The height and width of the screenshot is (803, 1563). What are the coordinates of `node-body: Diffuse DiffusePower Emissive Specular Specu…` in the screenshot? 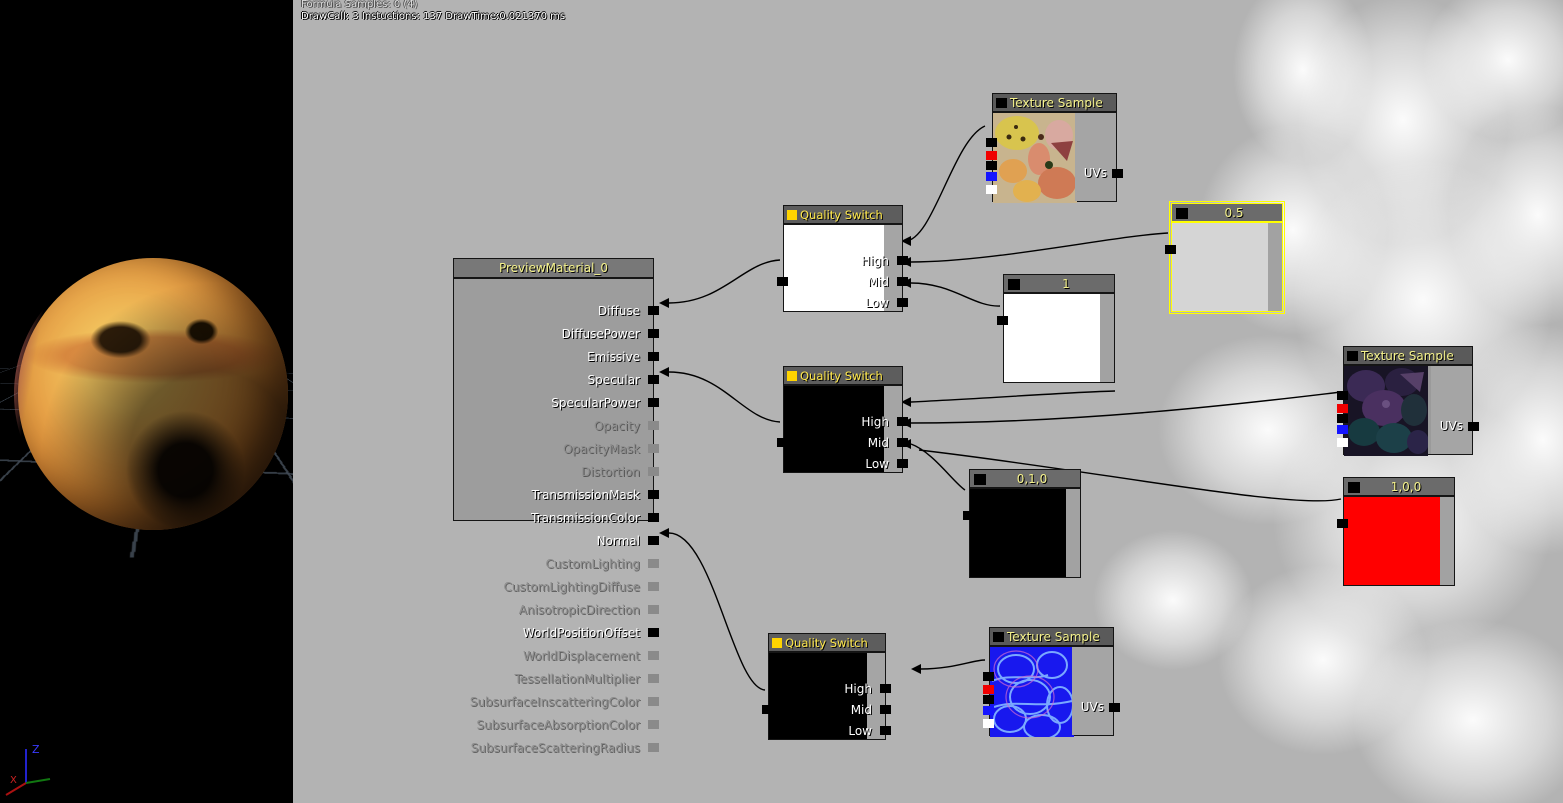 It's located at (556, 516).